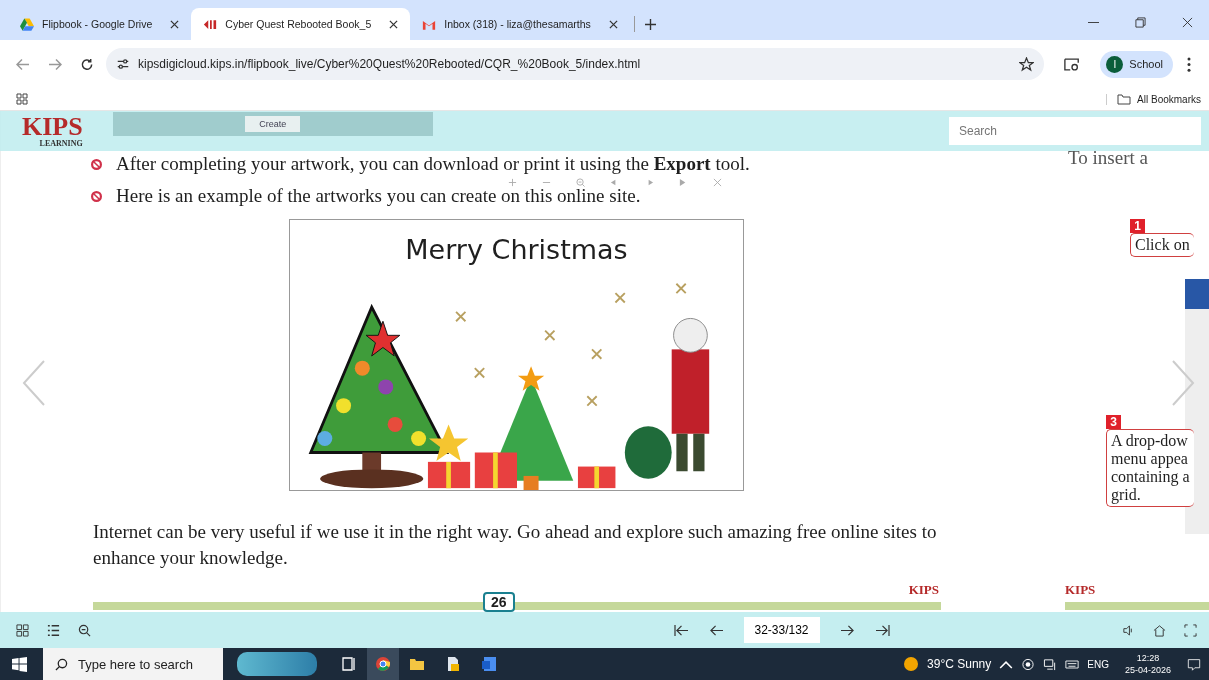 Image resolution: width=1209 pixels, height=680 pixels. I want to click on reload-icon, so click(87, 64).